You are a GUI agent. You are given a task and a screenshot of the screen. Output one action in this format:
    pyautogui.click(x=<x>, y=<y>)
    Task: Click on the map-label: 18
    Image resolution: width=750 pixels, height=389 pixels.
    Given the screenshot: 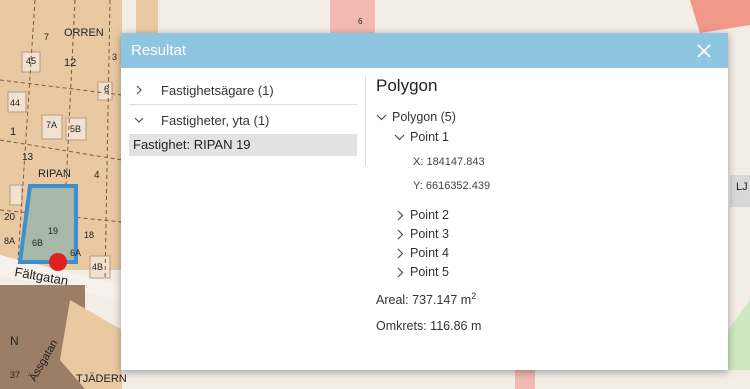 What is the action you would take?
    pyautogui.click(x=89, y=235)
    